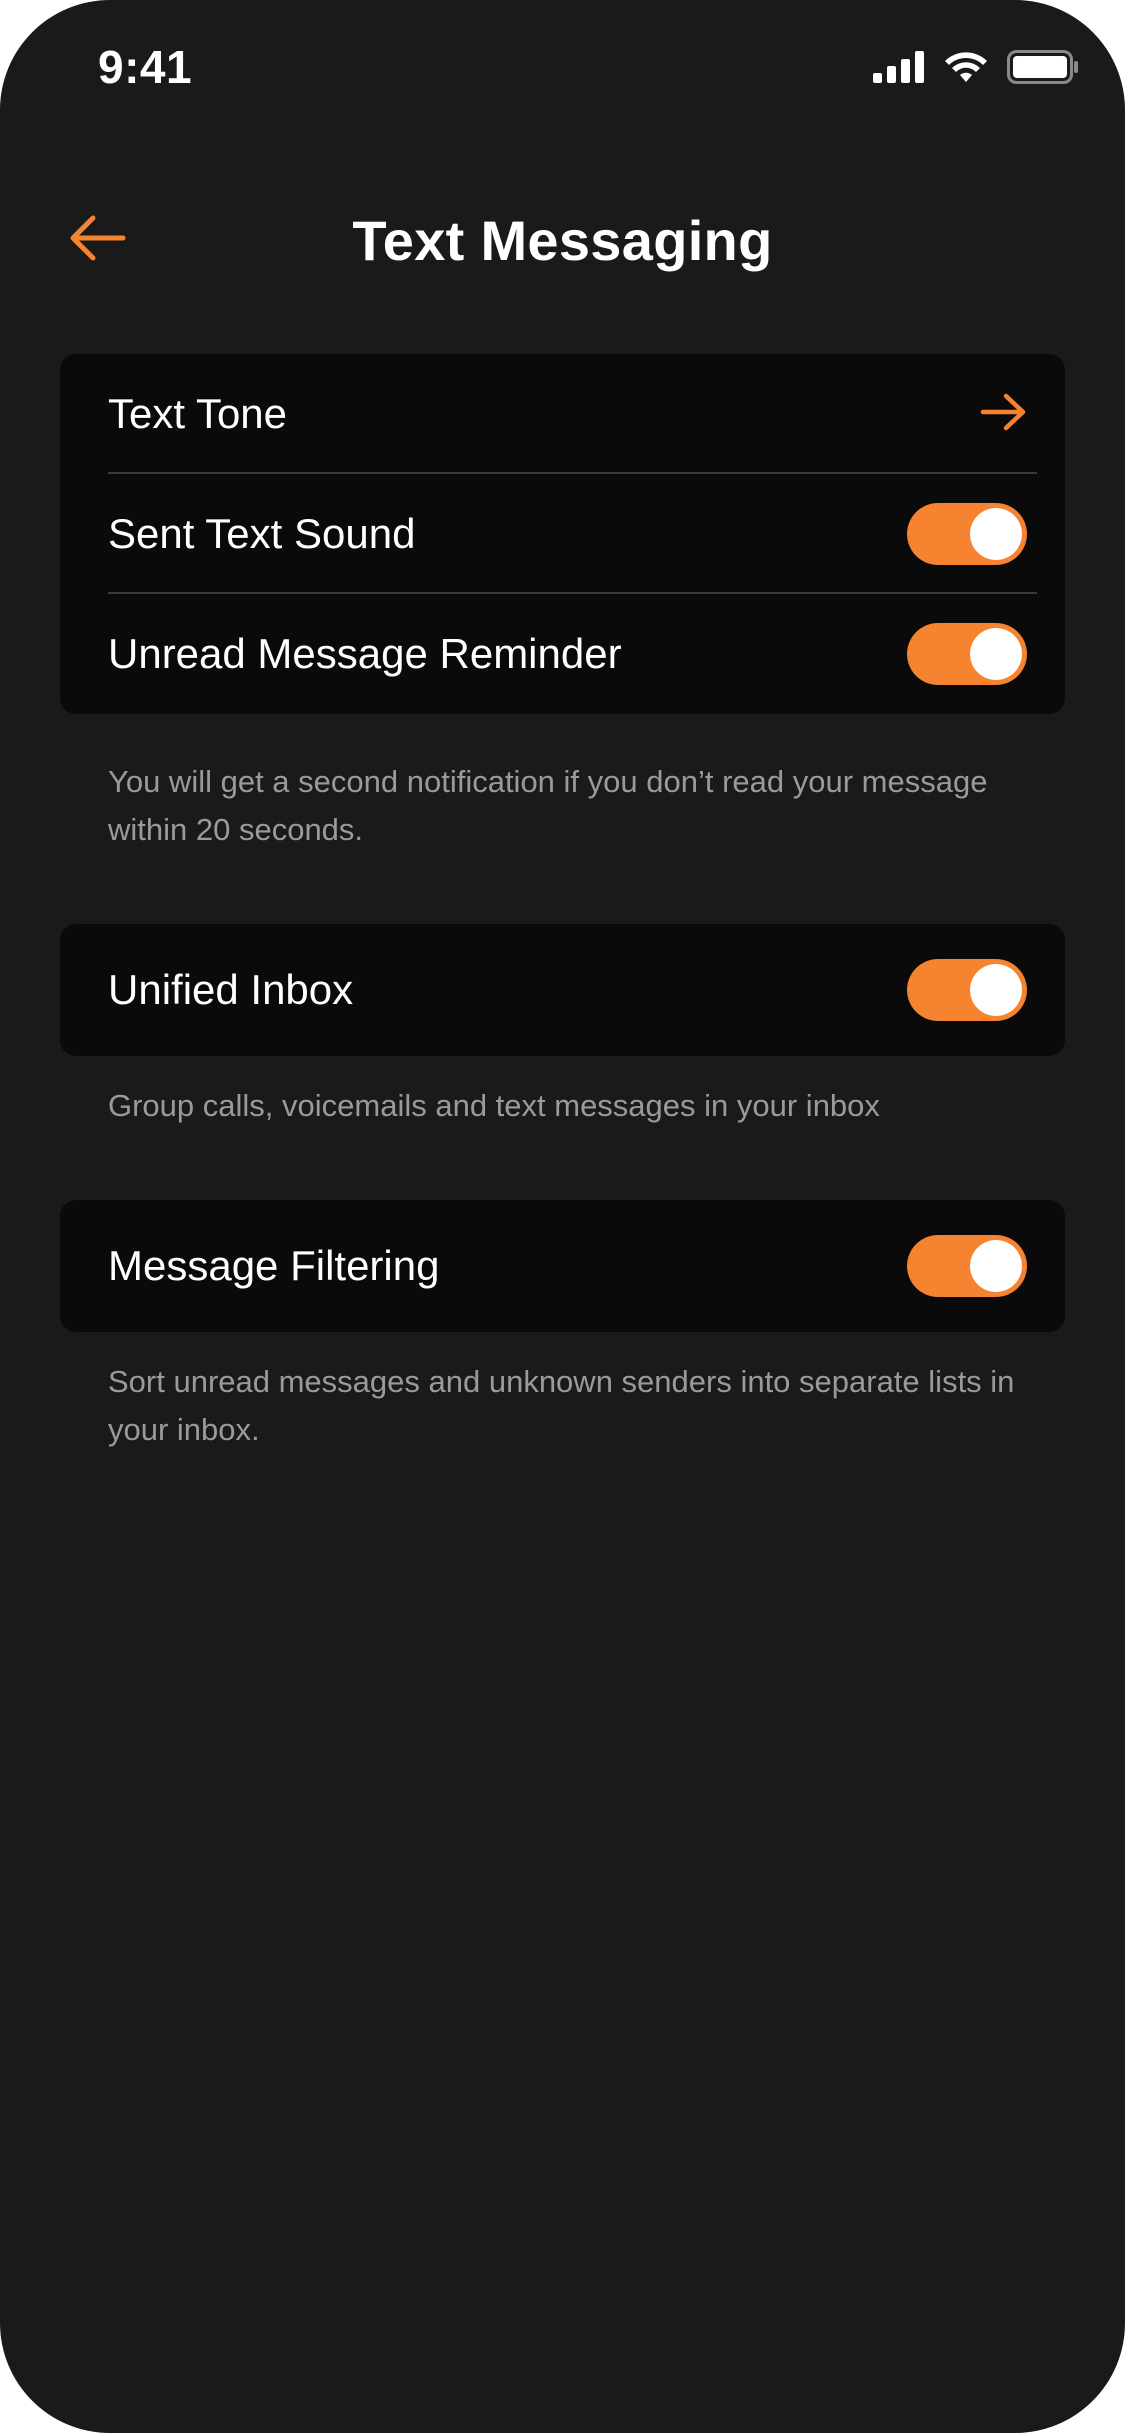  I want to click on unread-reminder-row: Unread Message Reminder, so click(562, 654).